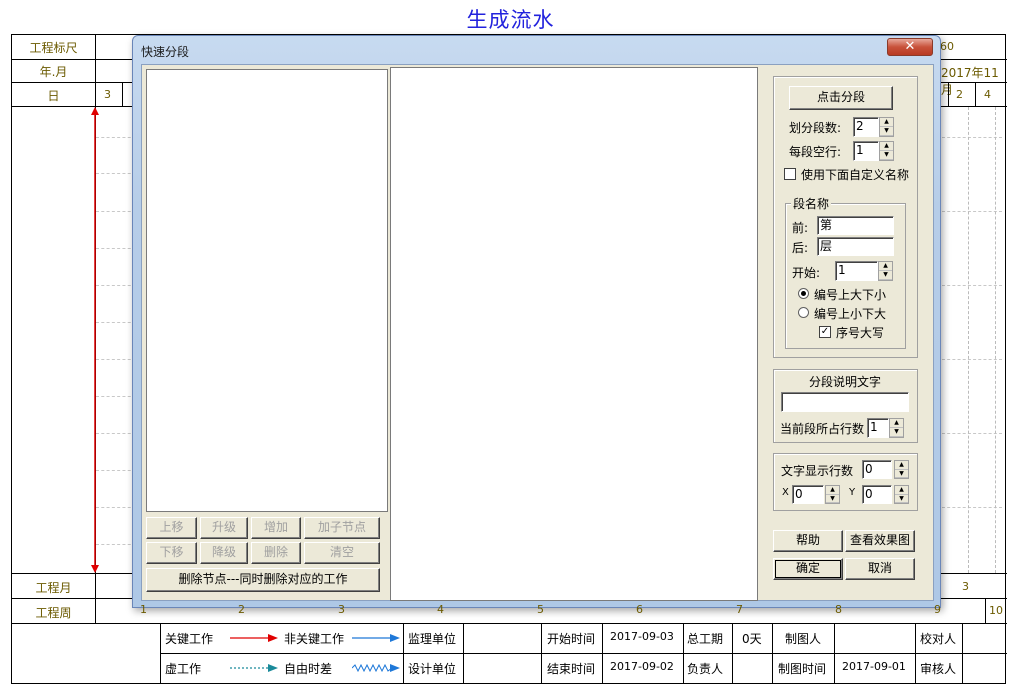  Describe the element at coordinates (910, 47) in the screenshot. I see `close-button: ✕` at that location.